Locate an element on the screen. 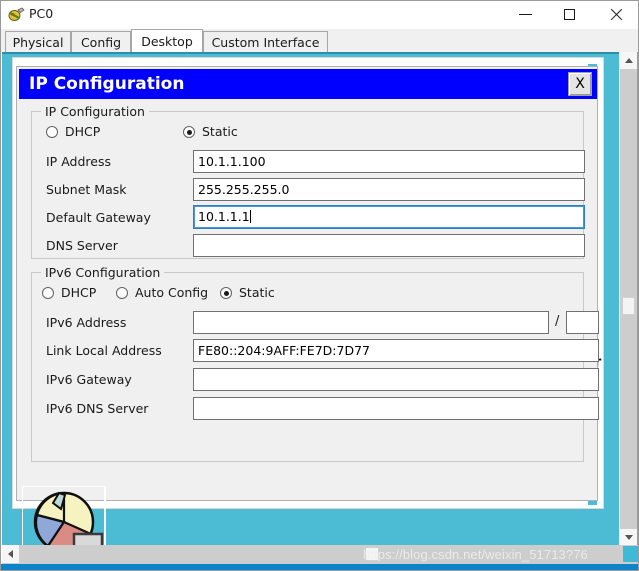  ipv6-mode-static-radio: Static is located at coordinates (247, 293).